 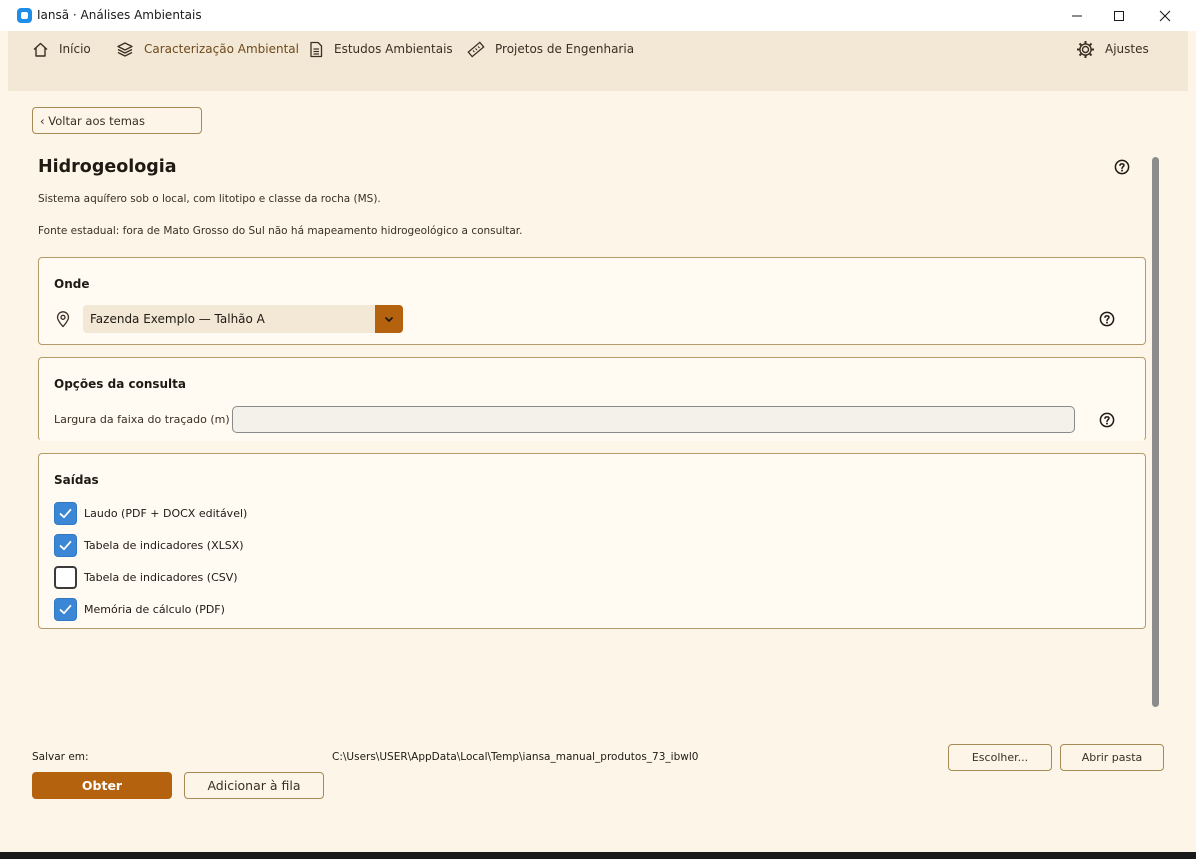 I want to click on where-card-title: Onde, so click(x=72, y=284).